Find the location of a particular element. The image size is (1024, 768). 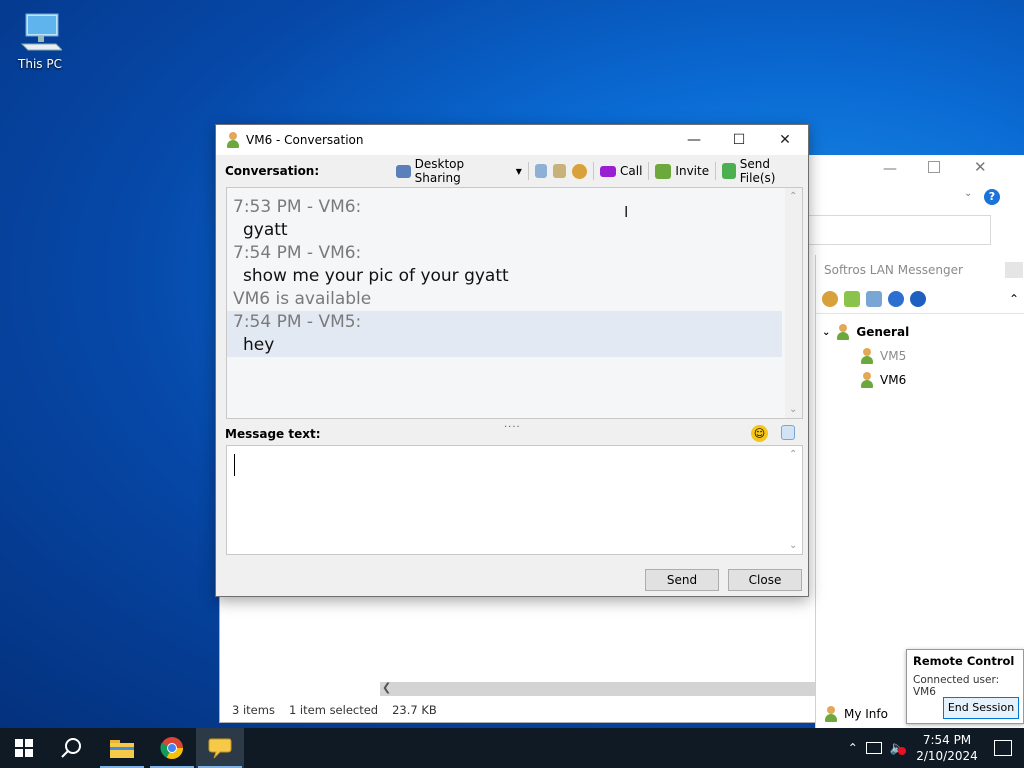

explorer-search-field is located at coordinates (899, 230).